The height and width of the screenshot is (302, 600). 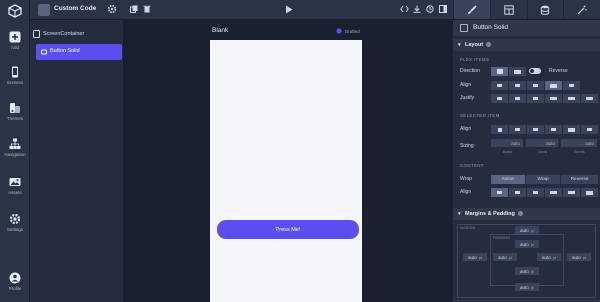 I want to click on justify-center-button, so click(x=517, y=98).